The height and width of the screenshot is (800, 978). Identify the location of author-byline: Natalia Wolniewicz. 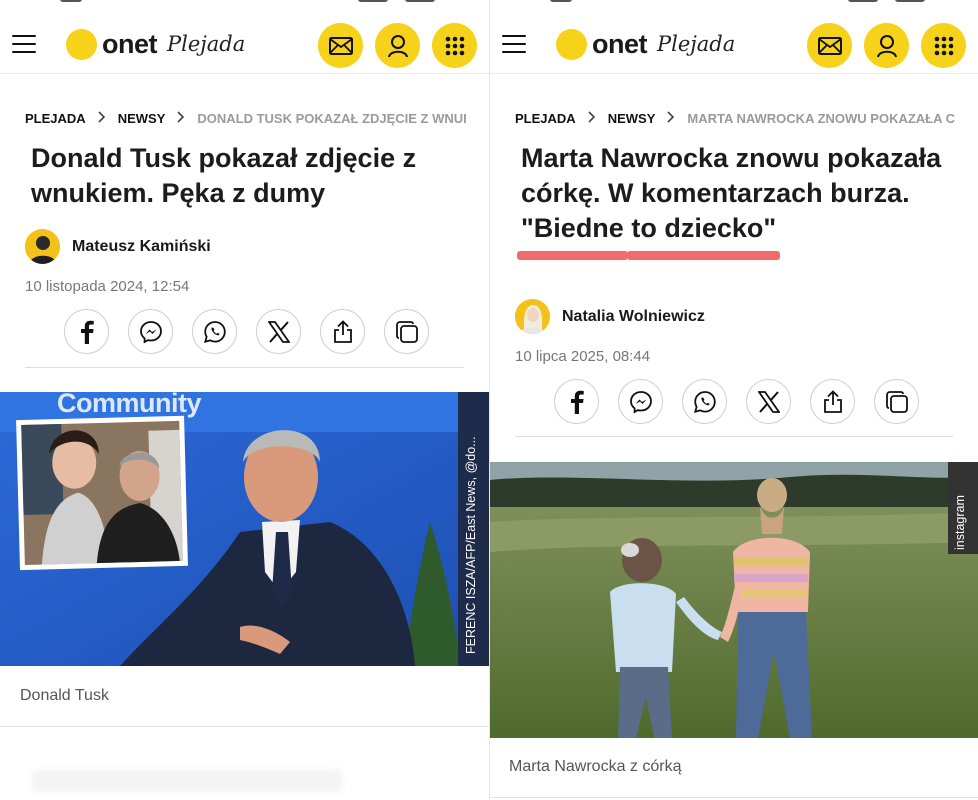
(610, 316).